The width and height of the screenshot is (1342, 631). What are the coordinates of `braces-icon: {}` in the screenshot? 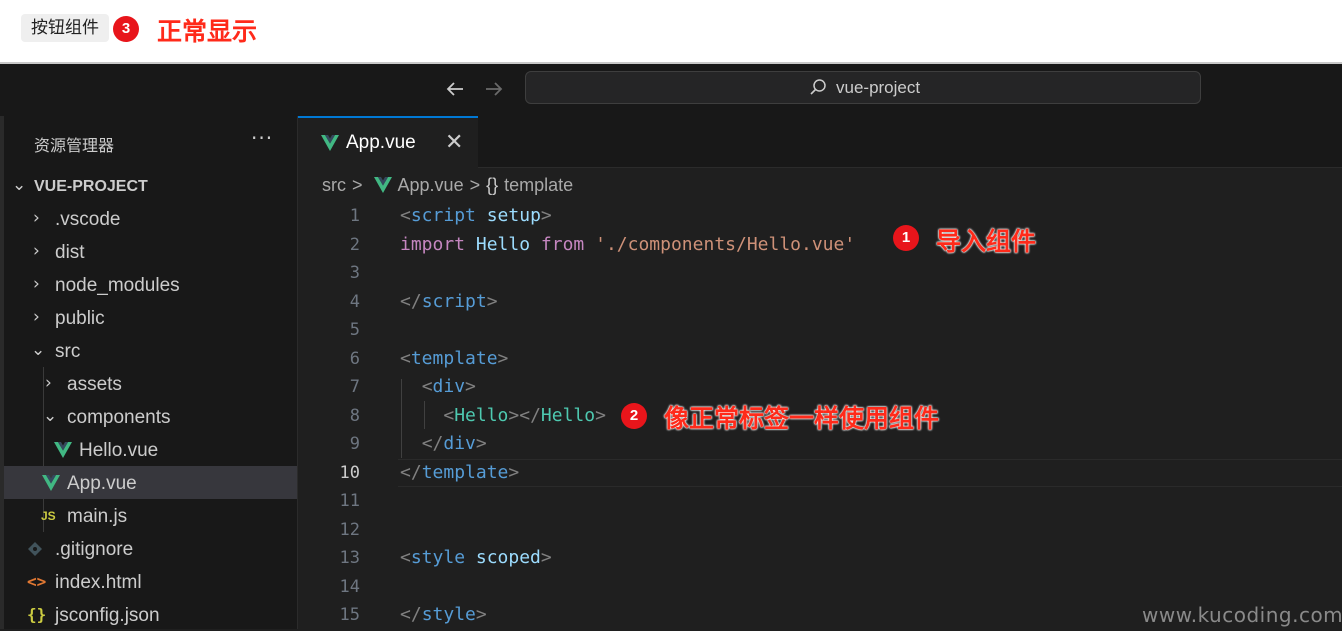 It's located at (492, 185).